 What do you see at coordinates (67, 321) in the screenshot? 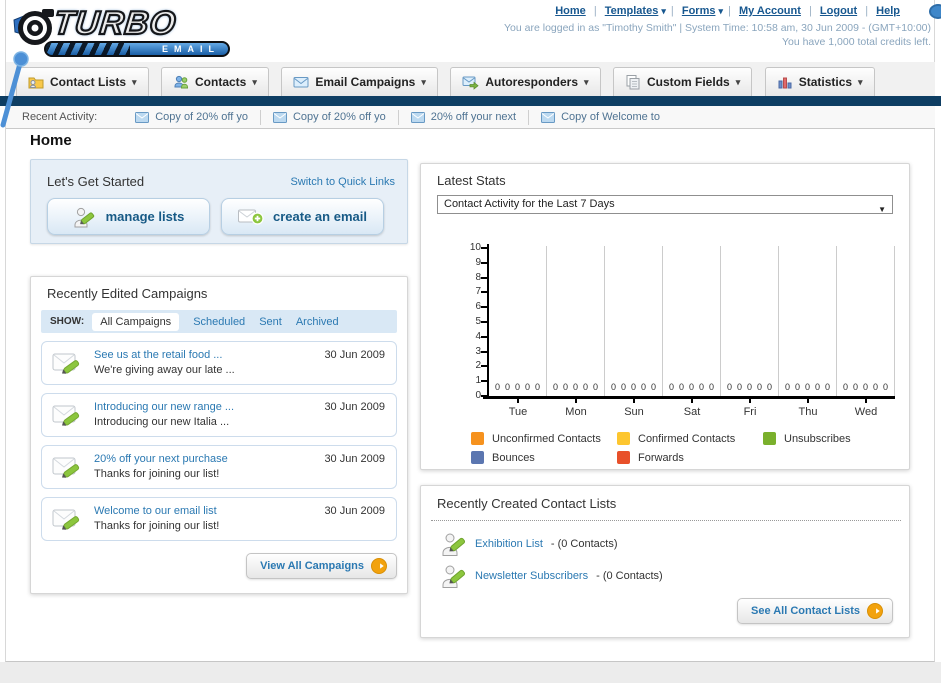
I see `show-label: SHOW:` at bounding box center [67, 321].